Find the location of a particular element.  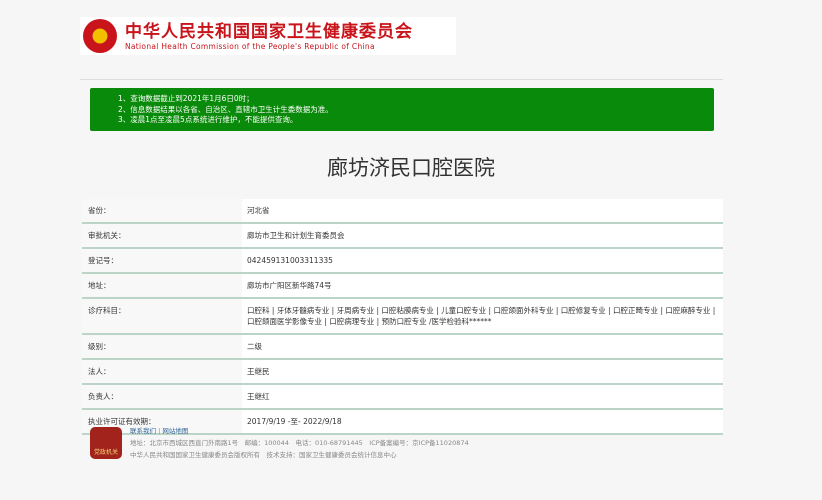

table-row: 地址： 廊坊市广阳区新华路74号 is located at coordinates (402, 286).